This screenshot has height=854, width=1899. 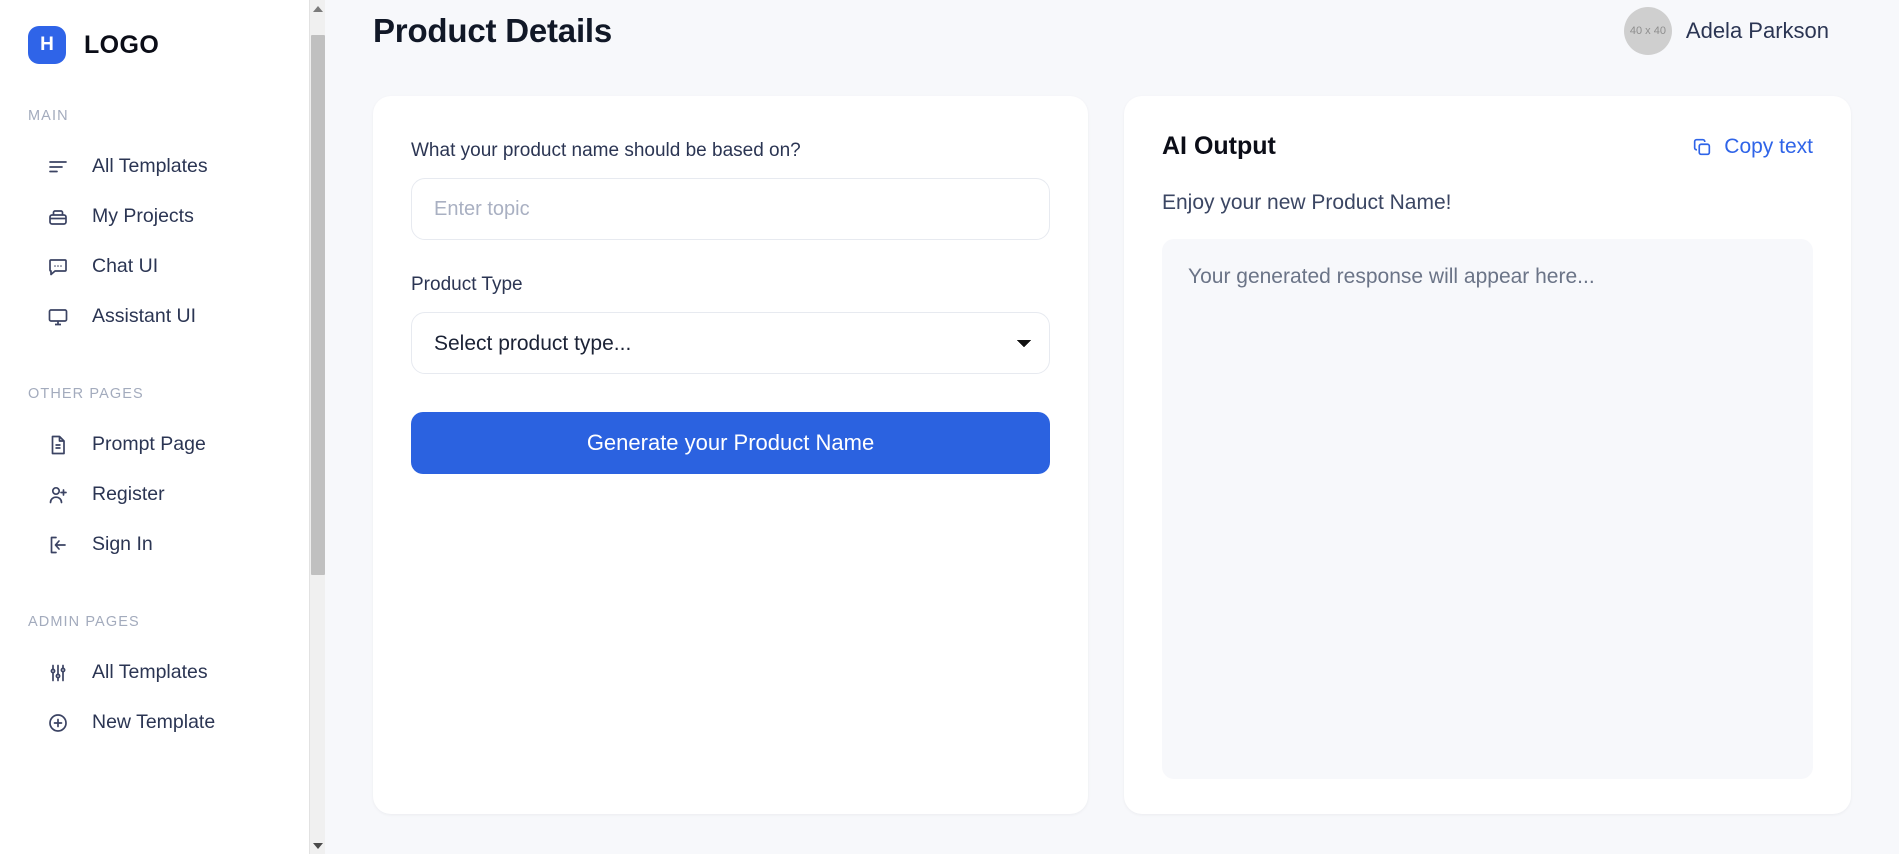 What do you see at coordinates (47, 45) in the screenshot?
I see `brand-badge-icon: H` at bounding box center [47, 45].